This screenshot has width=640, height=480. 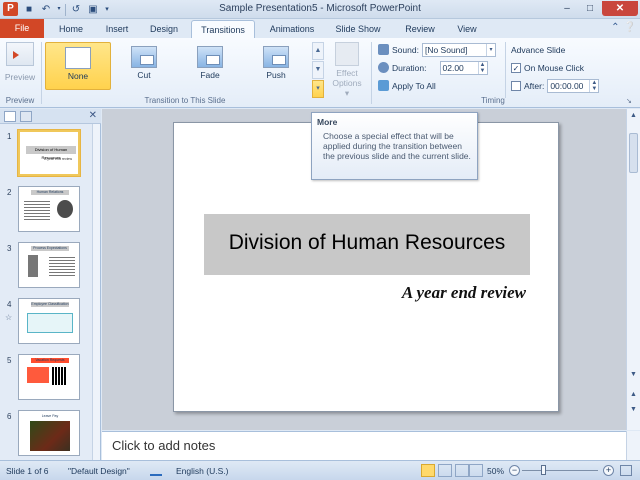 What do you see at coordinates (633, 153) in the screenshot?
I see `scrollbar-thumb` at bounding box center [633, 153].